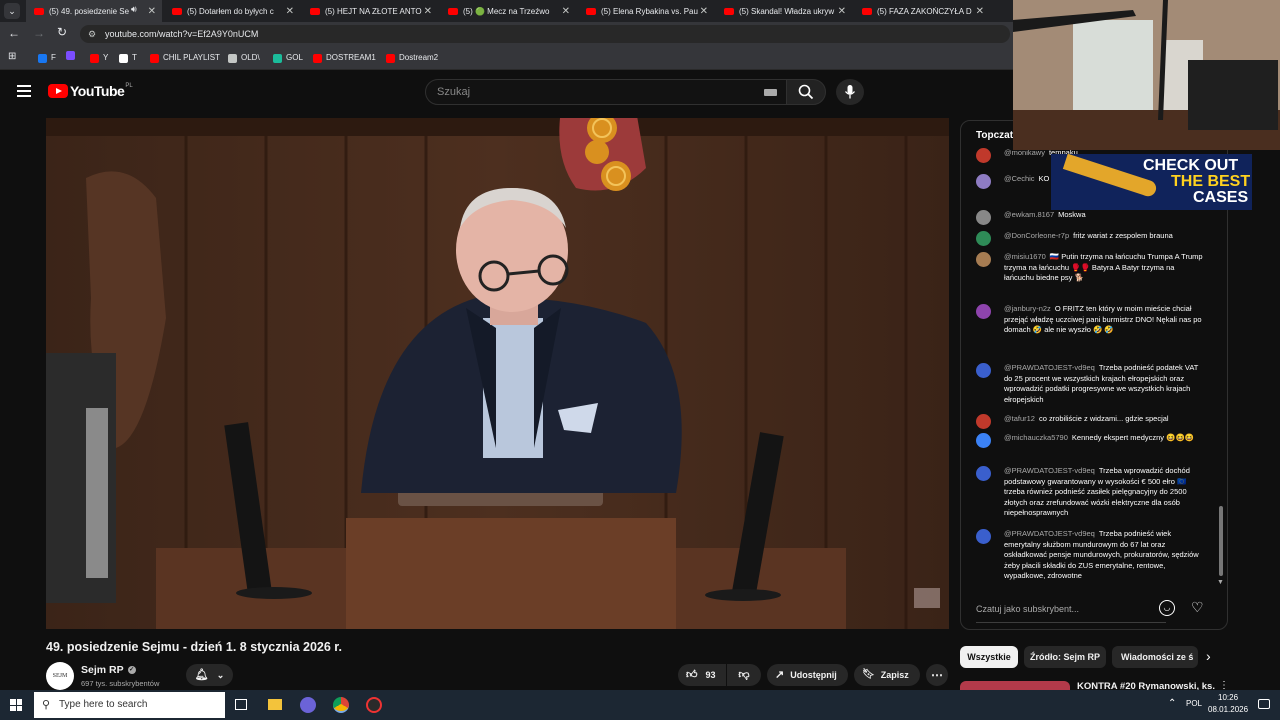  What do you see at coordinates (1065, 657) in the screenshot?
I see `filter-chip-source: Źródło: Sejm RP` at bounding box center [1065, 657].